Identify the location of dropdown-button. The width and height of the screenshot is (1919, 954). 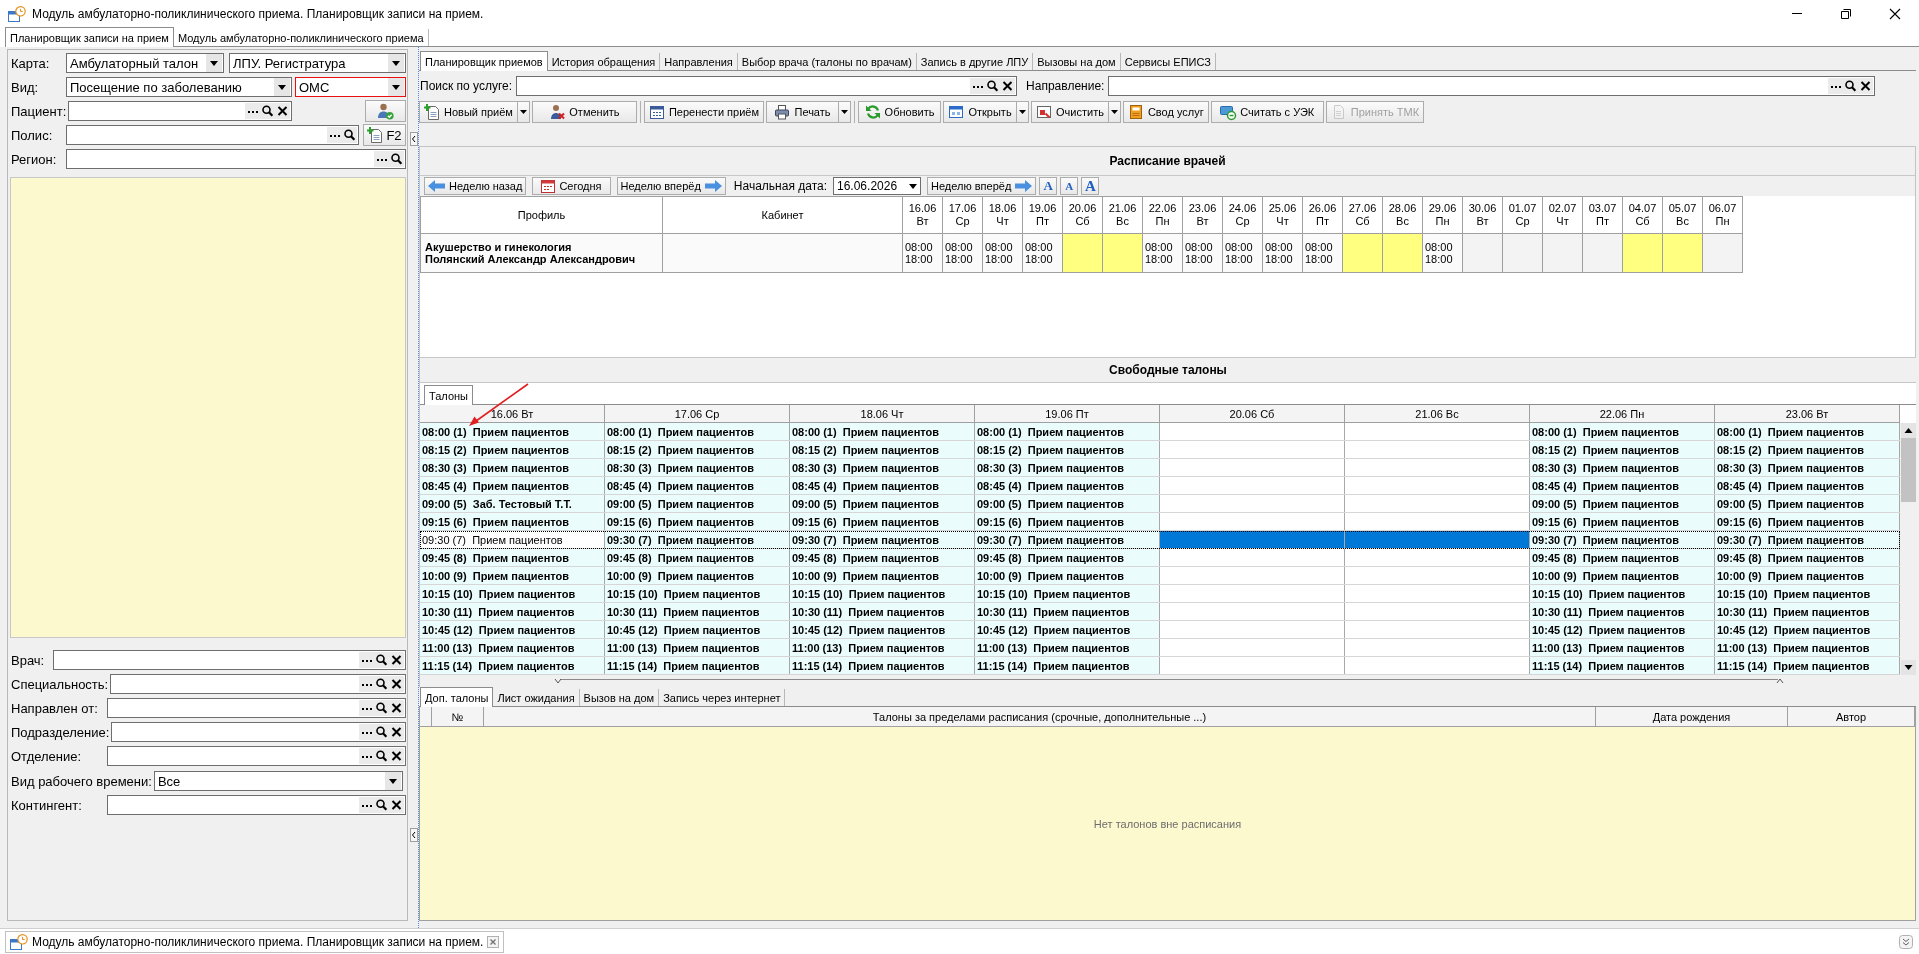
(1022, 112).